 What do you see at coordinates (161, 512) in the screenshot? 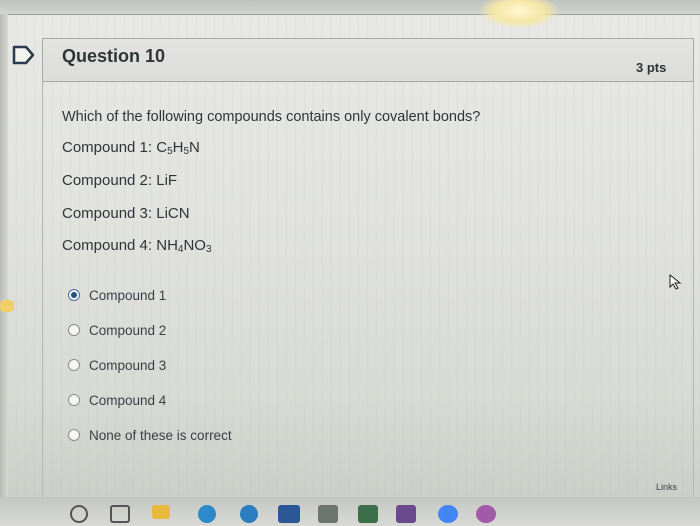
I see `file-explorer-icon` at bounding box center [161, 512].